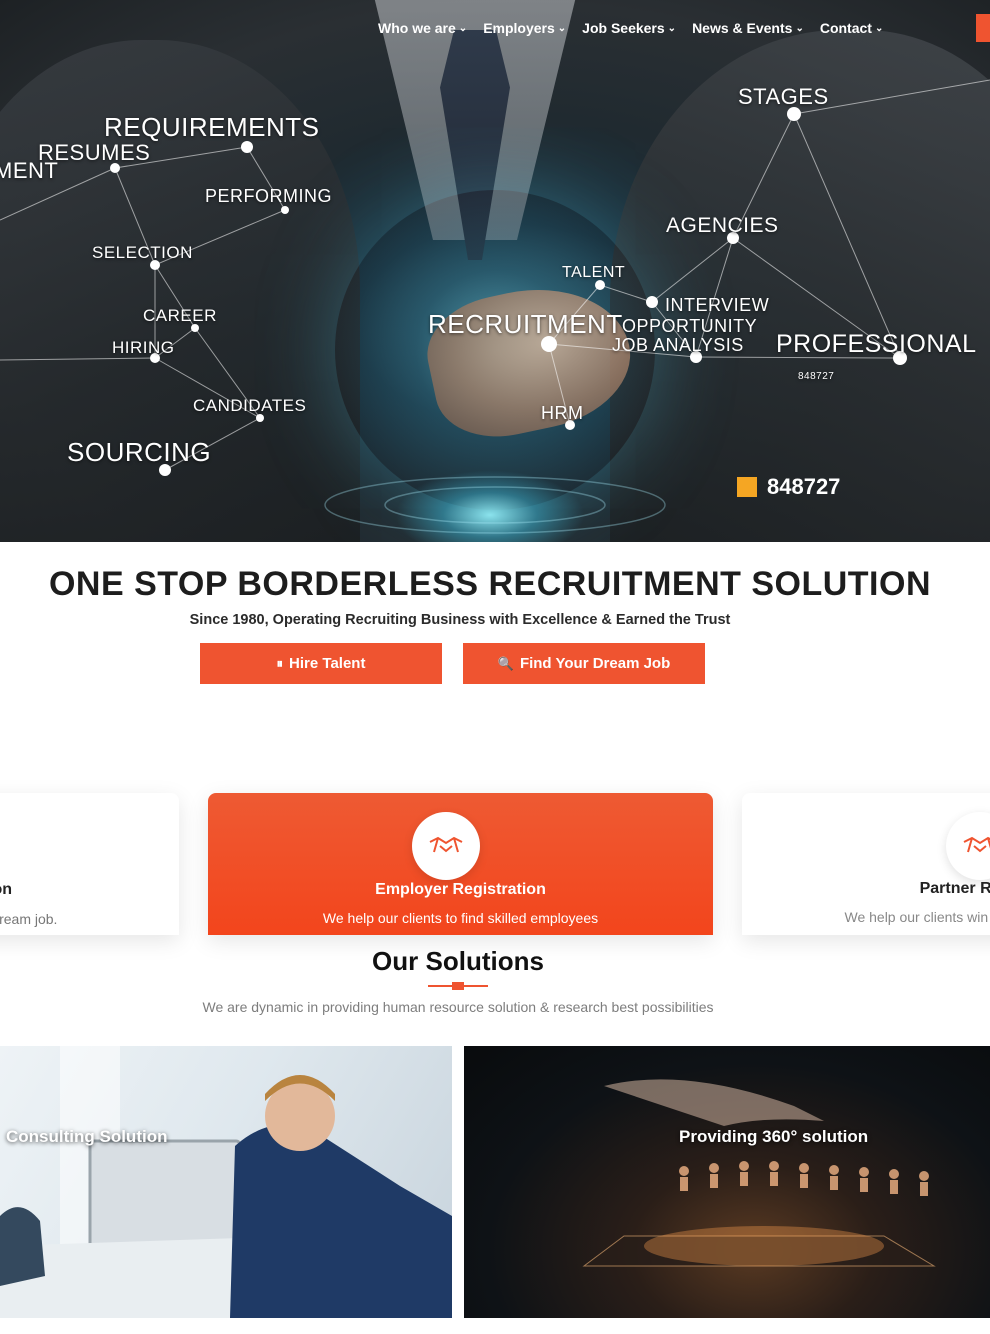  I want to click on nav-item-who-we-are: Who we are ⌄, so click(422, 28).